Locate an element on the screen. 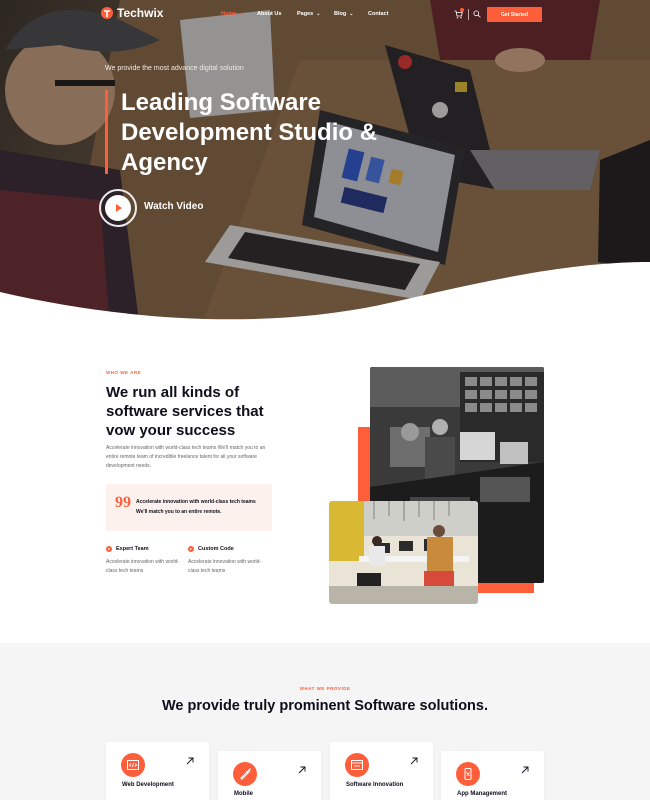 Image resolution: width=650 pixels, height=800 pixels. feature-title: Expert Team is located at coordinates (132, 549).